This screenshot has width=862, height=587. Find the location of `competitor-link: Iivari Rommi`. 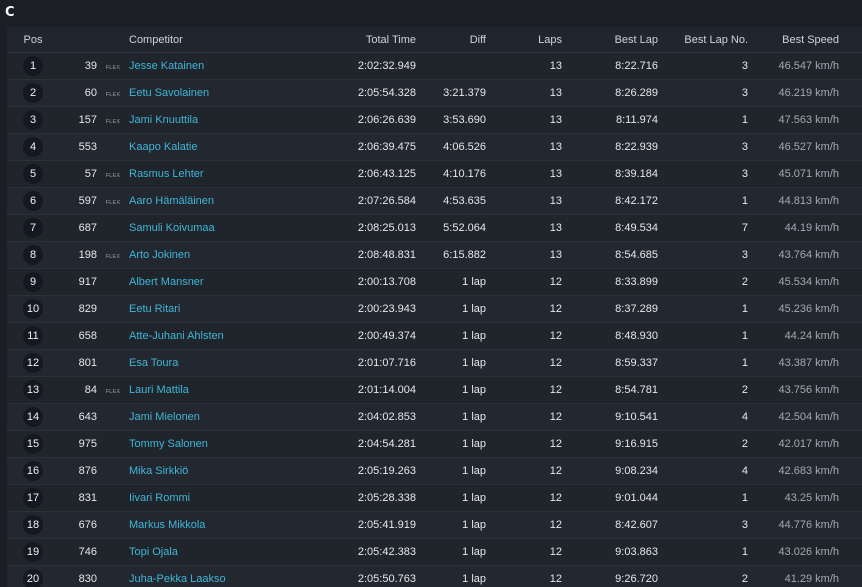

competitor-link: Iivari Rommi is located at coordinates (159, 498).